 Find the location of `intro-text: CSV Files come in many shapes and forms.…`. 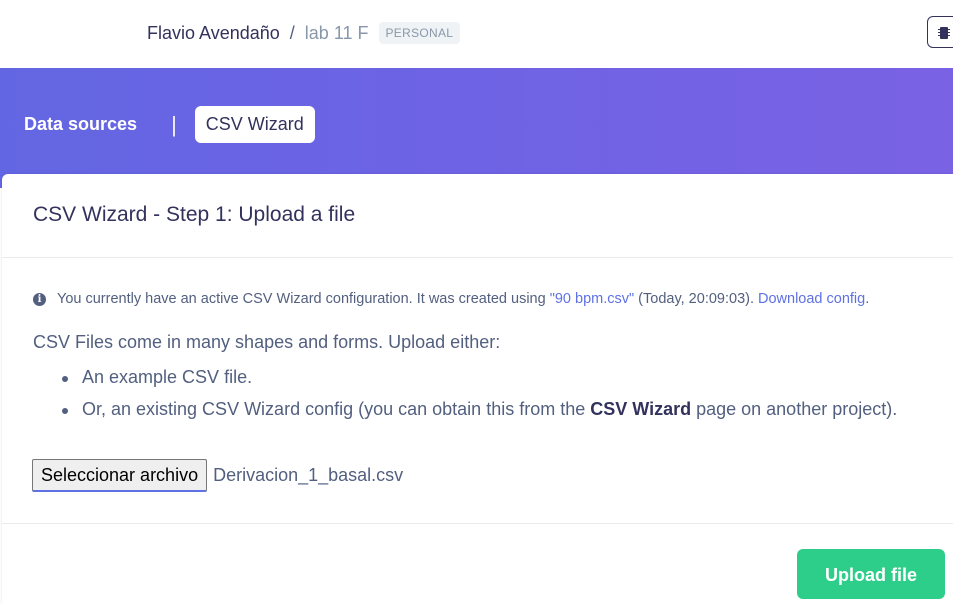

intro-text: CSV Files come in many shapes and forms.… is located at coordinates (267, 342).